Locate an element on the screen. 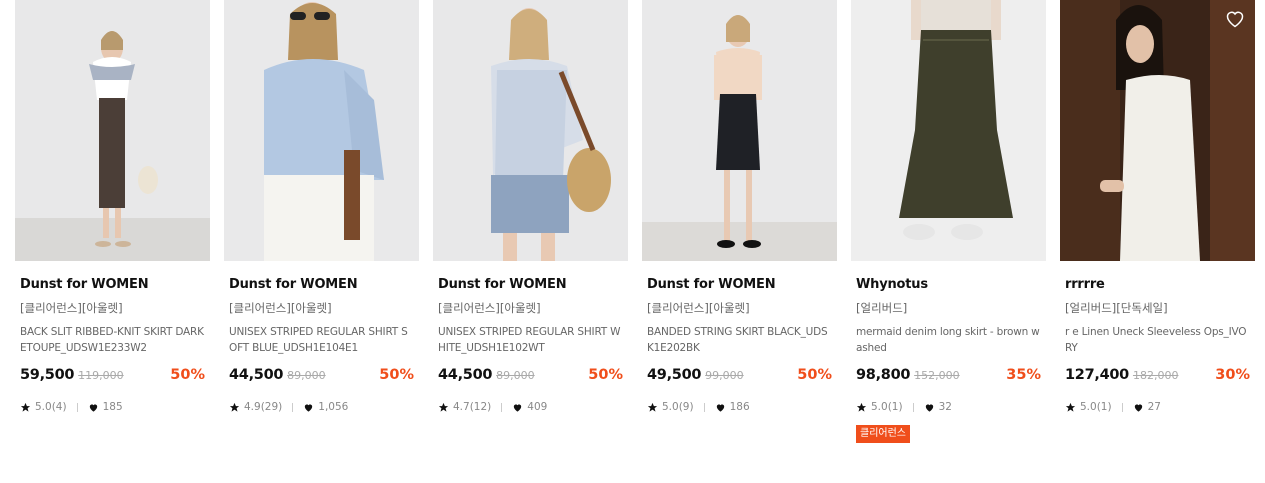 This screenshot has height=483, width=1265. original-price: 152,000 is located at coordinates (937, 375).